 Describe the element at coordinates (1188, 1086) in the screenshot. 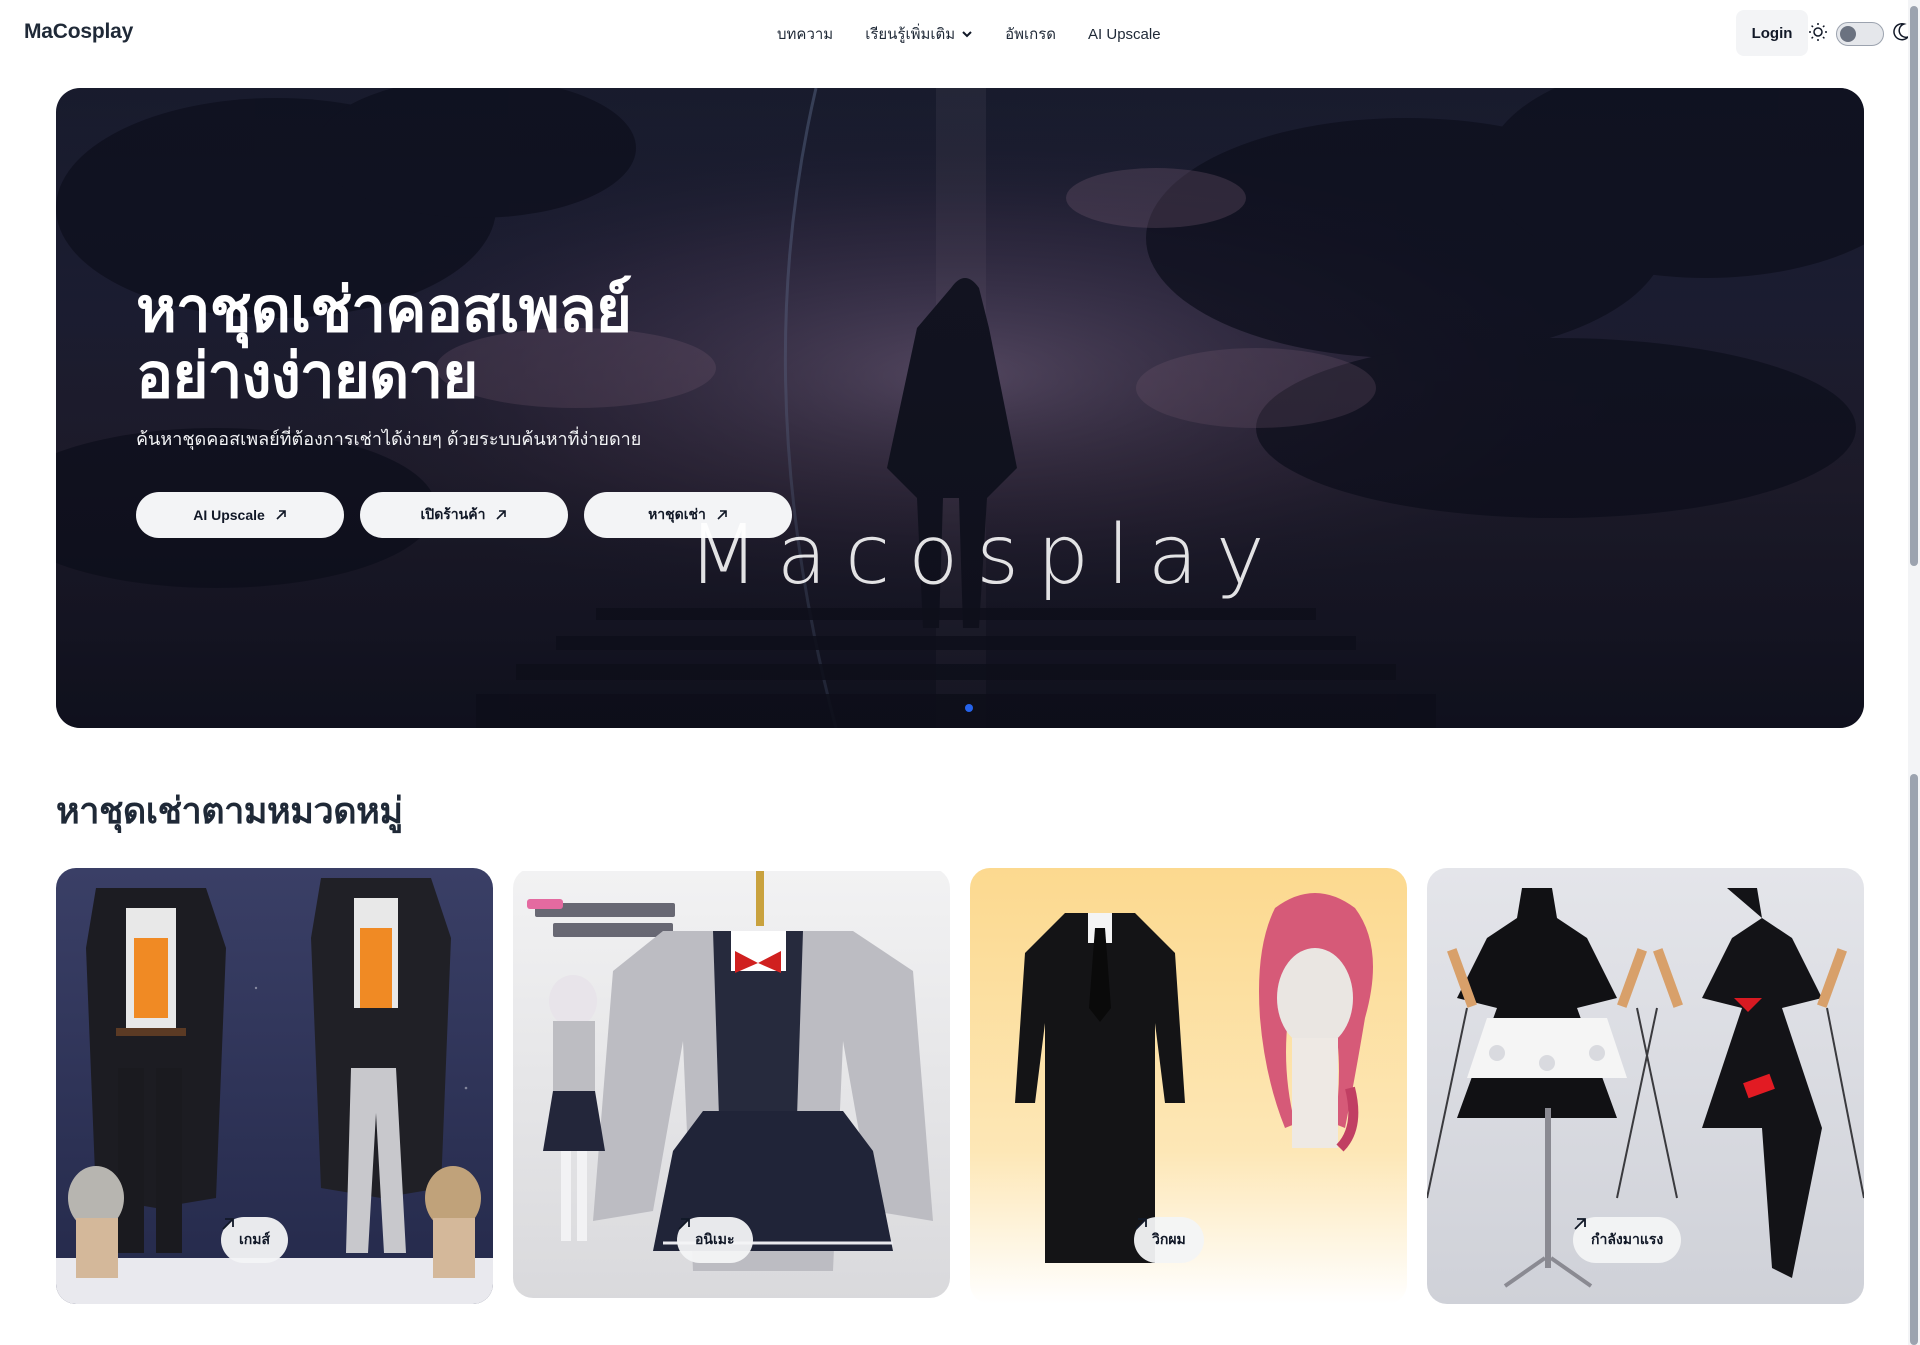

I see `category-card-wigs: วิกผม` at that location.